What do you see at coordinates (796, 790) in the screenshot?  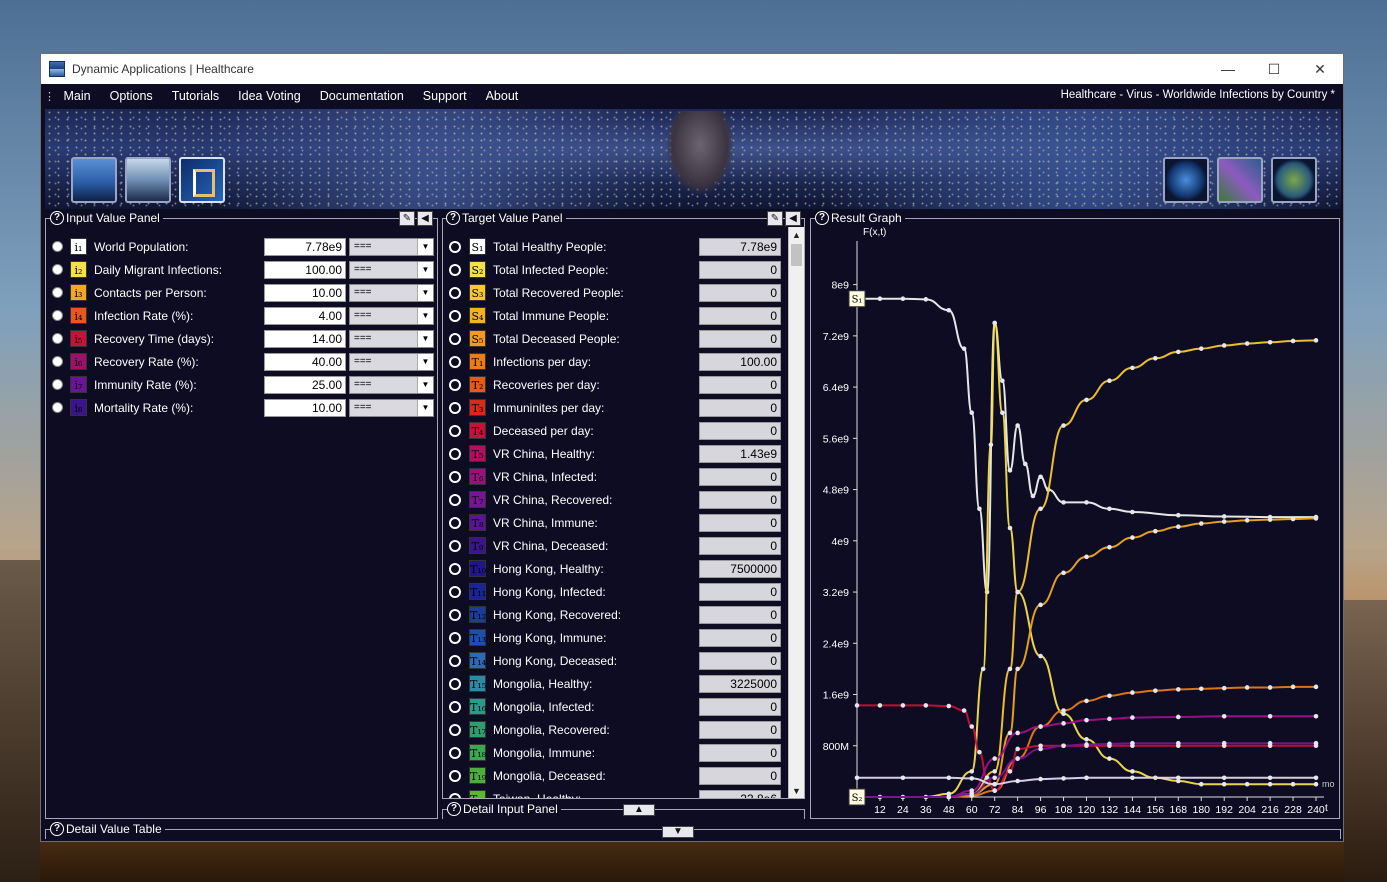 I see `scroll-down-icon: ▼` at bounding box center [796, 790].